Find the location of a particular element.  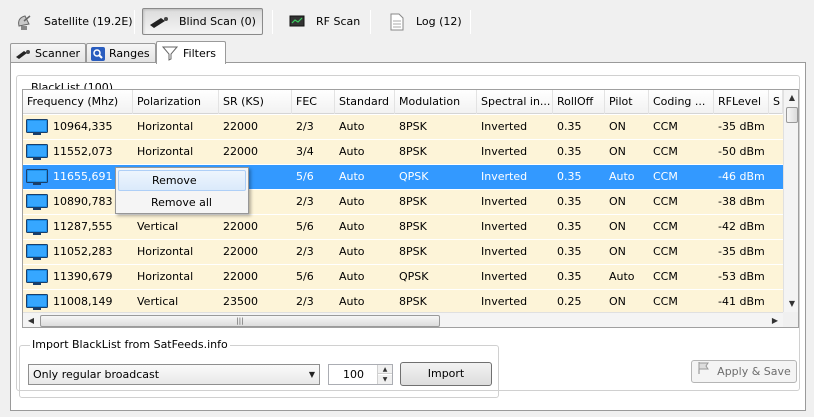

column-header: SR (KS) is located at coordinates (255, 102).